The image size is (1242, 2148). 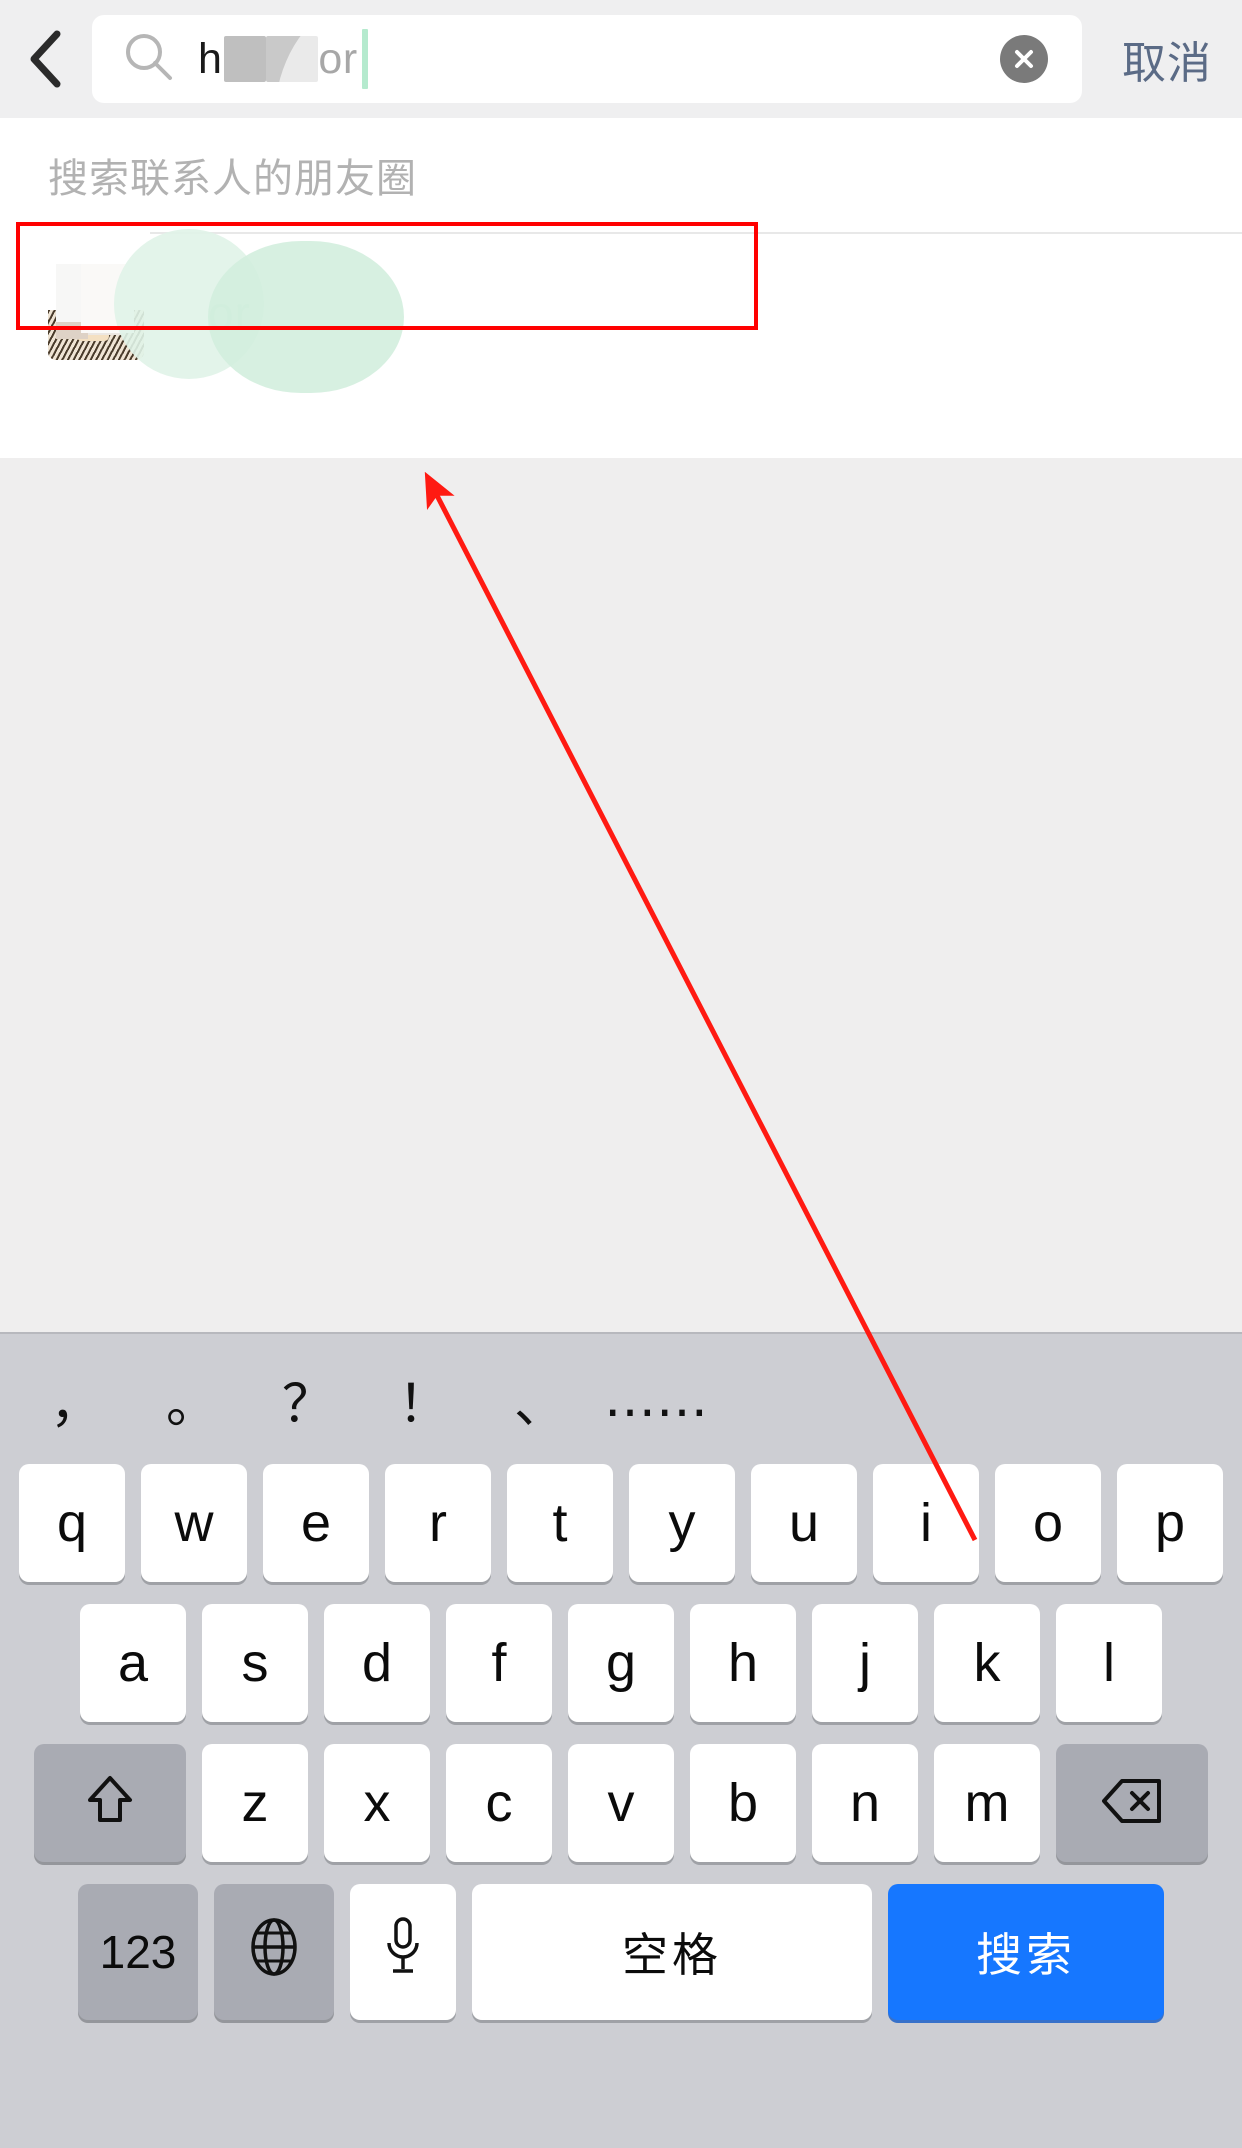 What do you see at coordinates (621, 1523) in the screenshot?
I see `keyboard-row-1: q w e r t y u i o p` at bounding box center [621, 1523].